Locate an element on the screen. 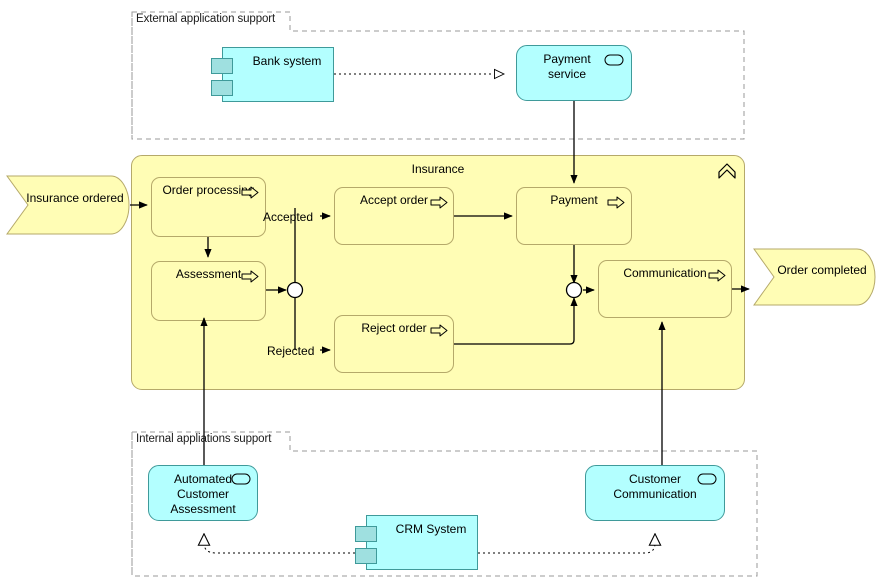 This screenshot has height=586, width=884. service-automated-customer-assessment: Automated Customer Assessment is located at coordinates (203, 493).